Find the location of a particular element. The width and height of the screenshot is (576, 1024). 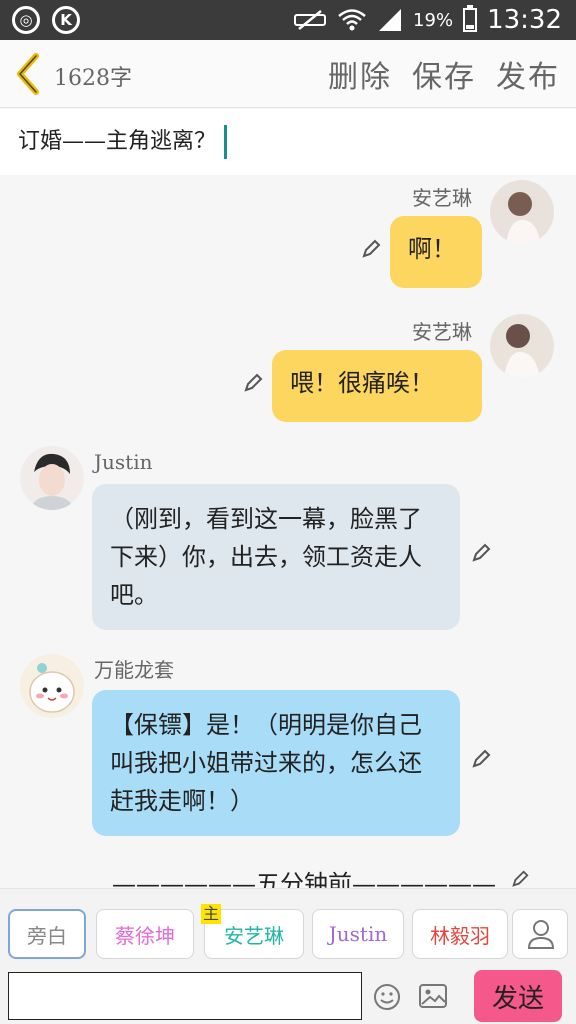

signal-icon is located at coordinates (390, 20).